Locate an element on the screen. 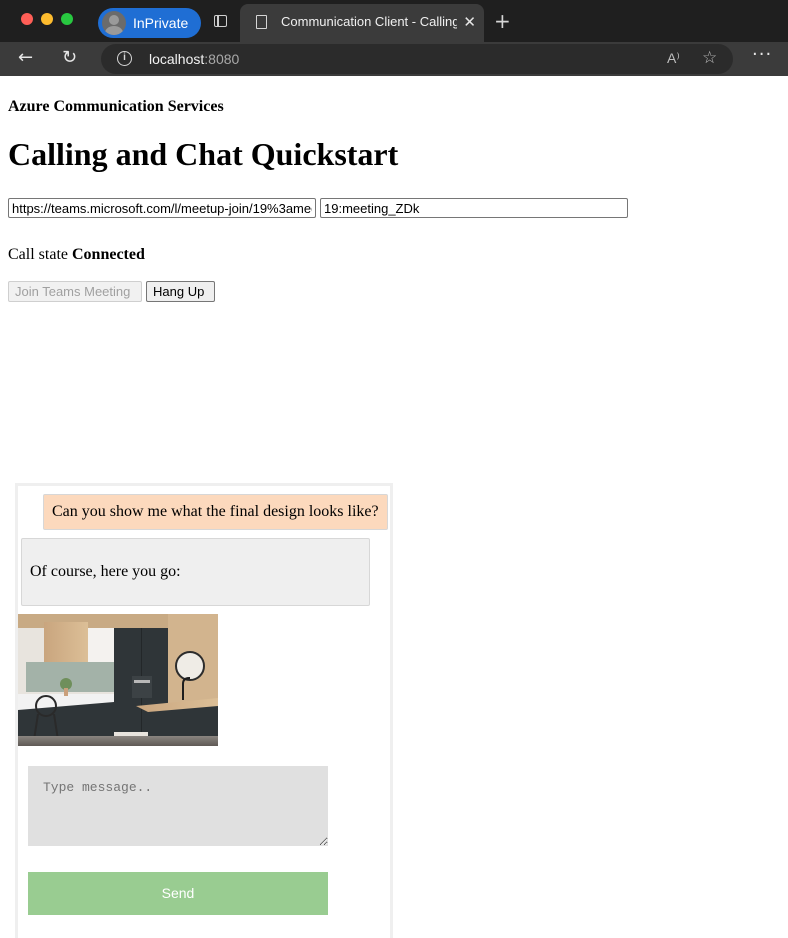 This screenshot has height=938, width=788. profile-avatar-icon is located at coordinates (114, 23).